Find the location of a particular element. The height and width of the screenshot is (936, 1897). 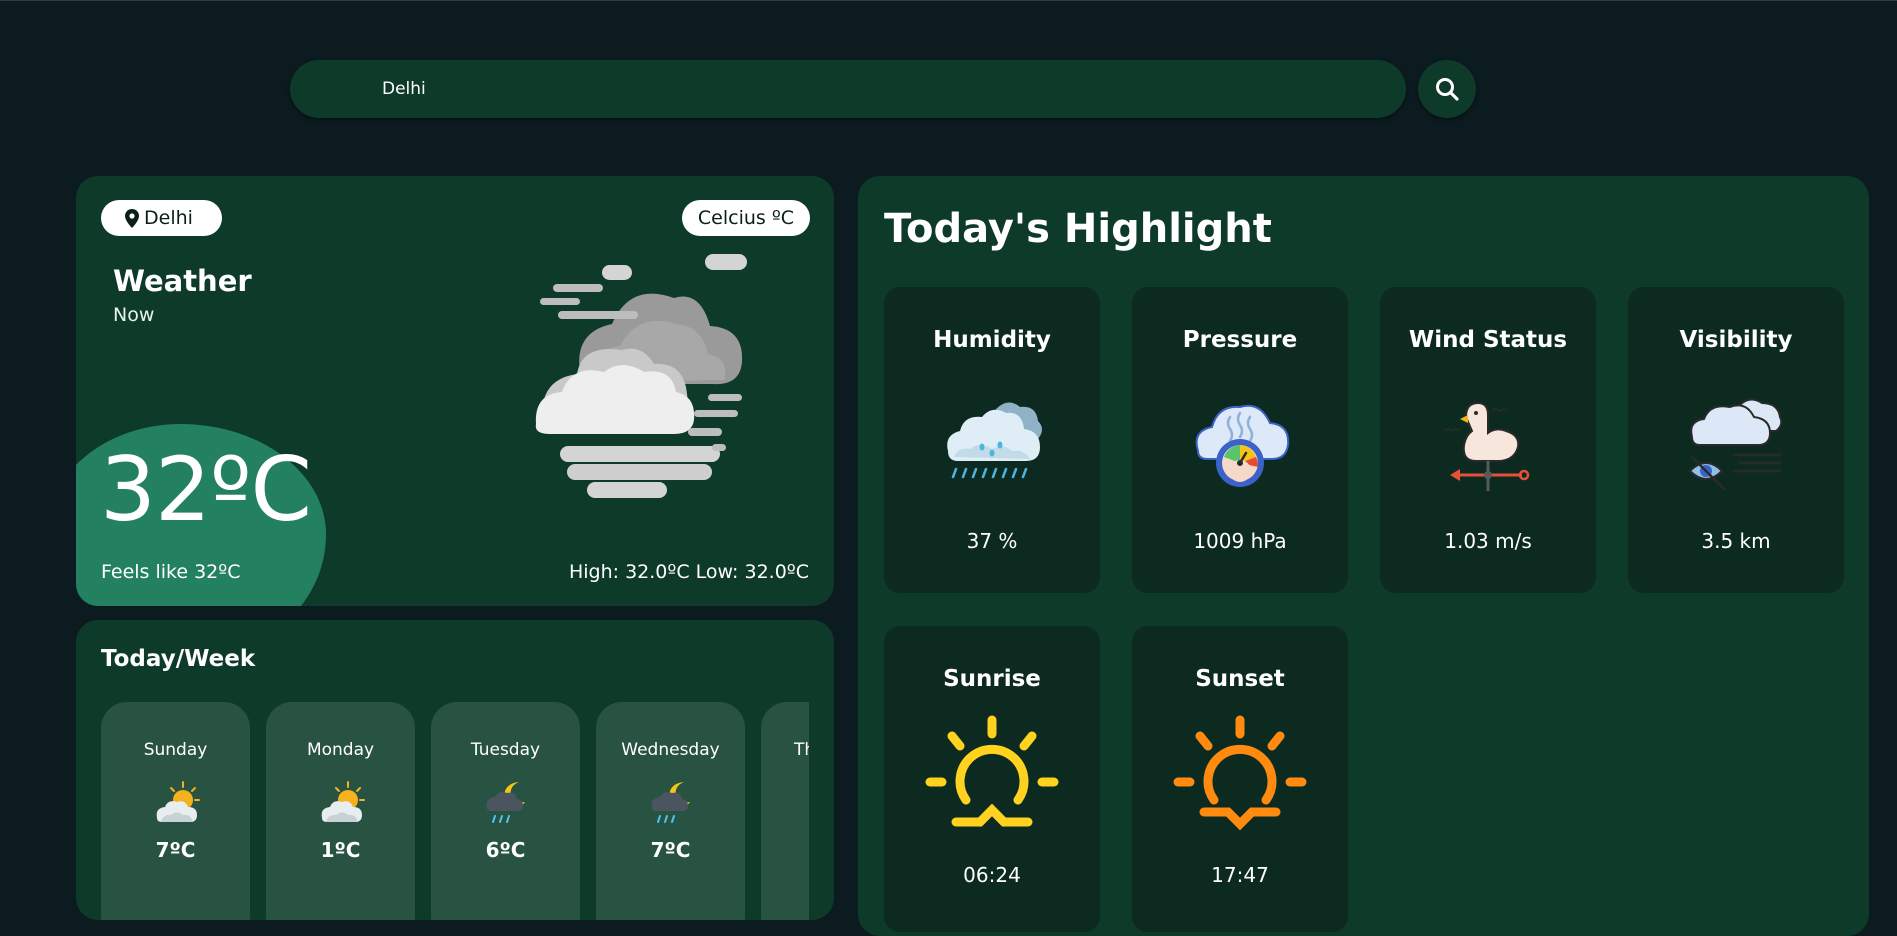

sunrise-label: Sunrise is located at coordinates (992, 679).